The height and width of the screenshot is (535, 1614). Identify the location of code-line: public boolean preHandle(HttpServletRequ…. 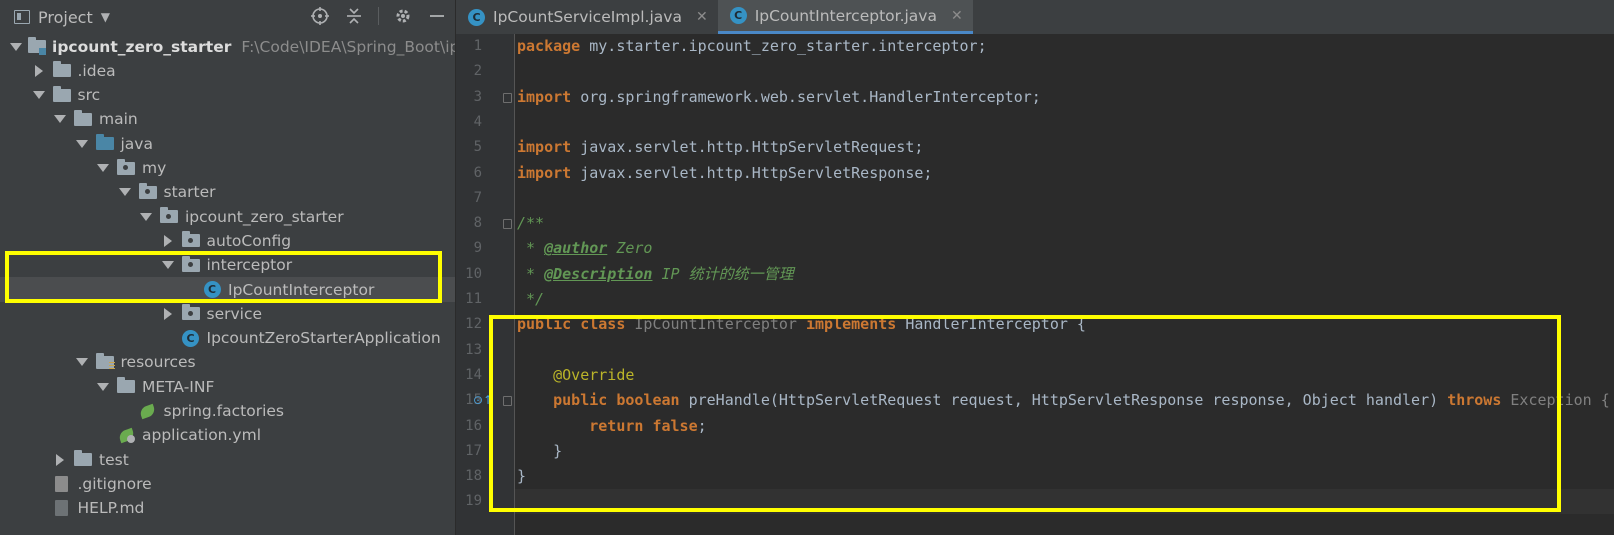
(1063, 400).